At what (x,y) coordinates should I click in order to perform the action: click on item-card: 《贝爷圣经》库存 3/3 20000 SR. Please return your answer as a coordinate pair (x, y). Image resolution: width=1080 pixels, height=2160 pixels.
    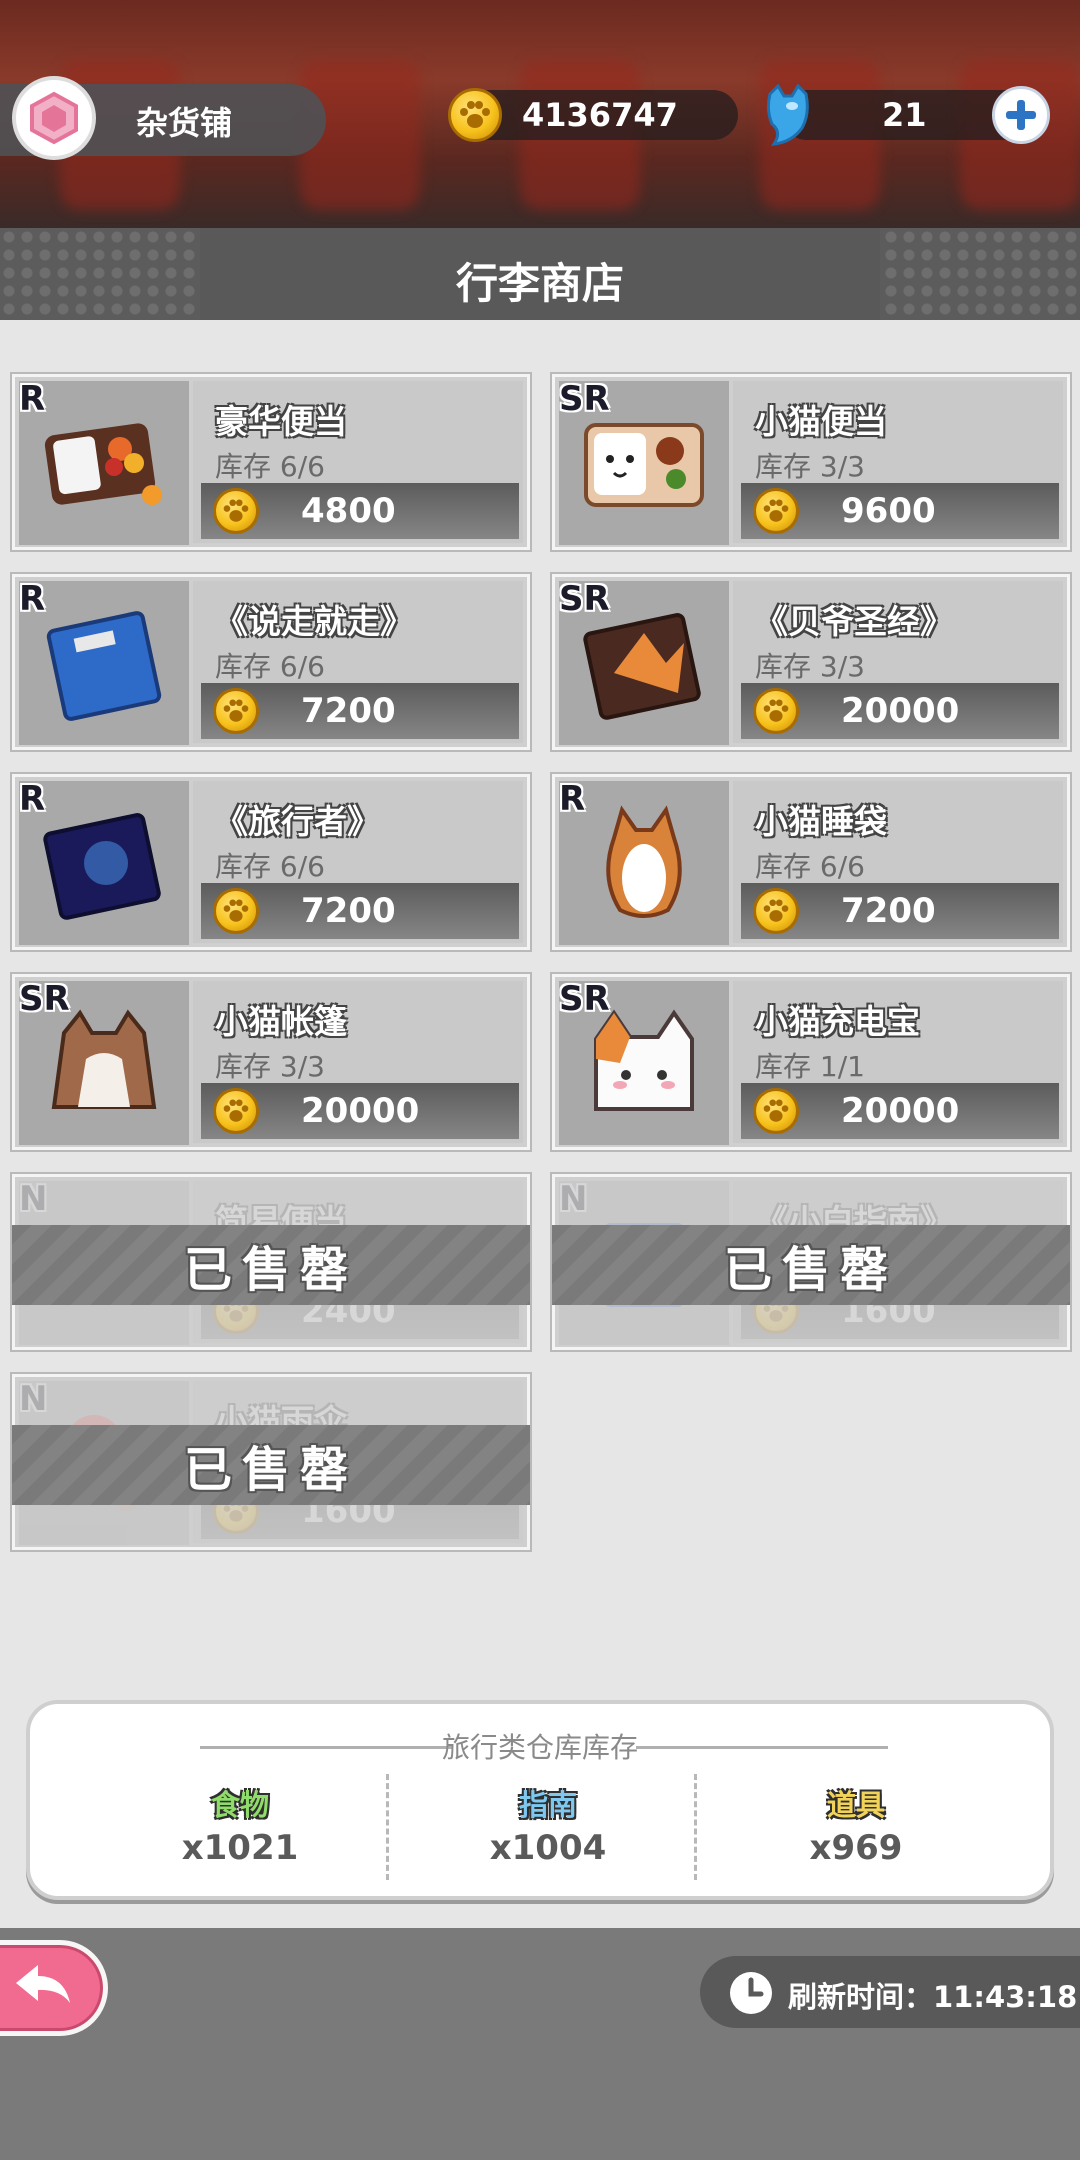
    Looking at the image, I should click on (811, 662).